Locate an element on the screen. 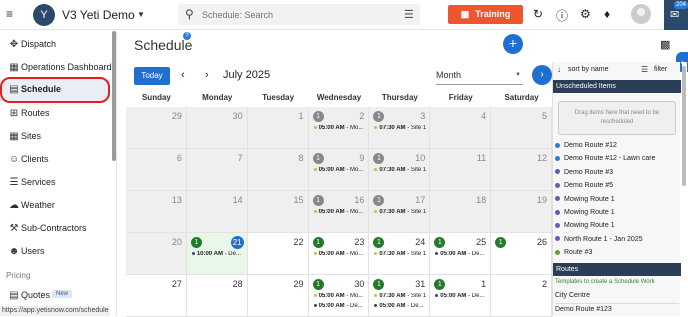 Image resolution: width=688 pixels, height=317 pixels. calendar-day-cell: 10 1 07:30 AM - Site 1 is located at coordinates (400, 170).